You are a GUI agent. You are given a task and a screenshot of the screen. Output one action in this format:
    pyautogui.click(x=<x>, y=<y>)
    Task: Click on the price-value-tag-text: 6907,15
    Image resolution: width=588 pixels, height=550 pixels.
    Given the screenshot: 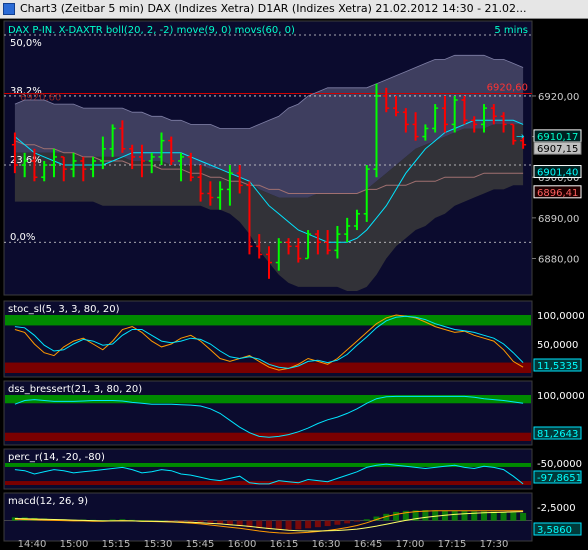 What is the action you would take?
    pyautogui.click(x=557, y=149)
    